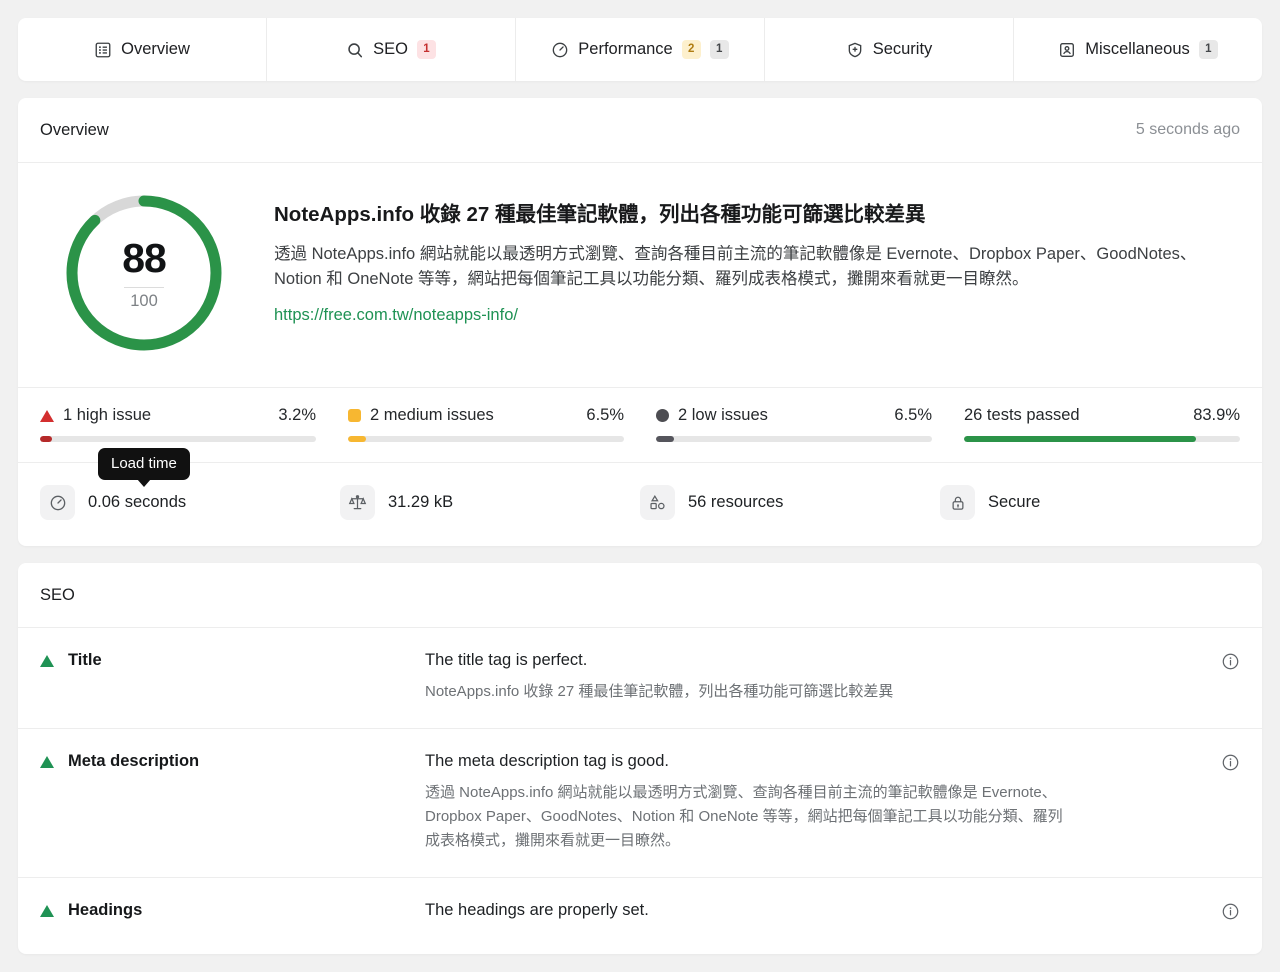 Image resolution: width=1280 pixels, height=972 pixels. Describe the element at coordinates (957, 502) in the screenshot. I see `lock-icon` at that location.